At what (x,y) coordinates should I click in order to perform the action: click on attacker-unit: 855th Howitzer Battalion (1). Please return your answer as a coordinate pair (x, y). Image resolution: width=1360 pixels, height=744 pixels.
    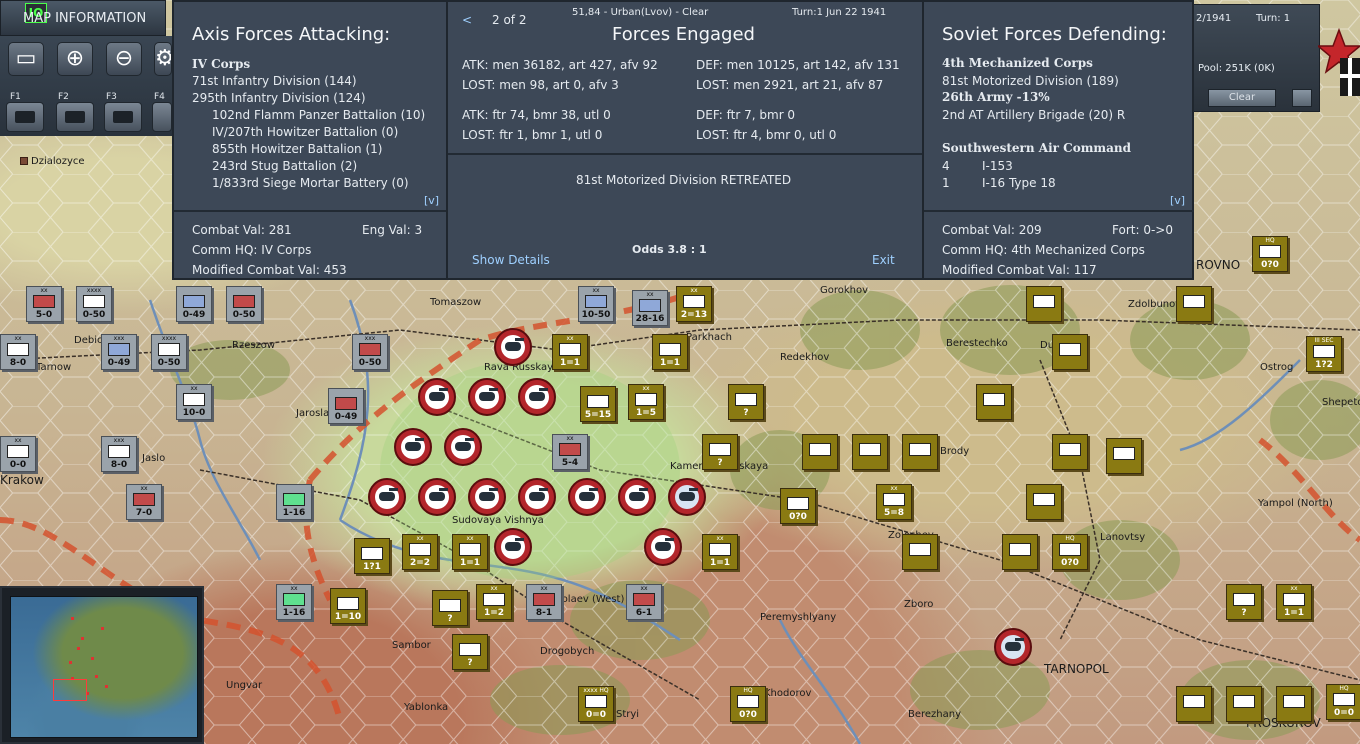
    Looking at the image, I should click on (297, 149).